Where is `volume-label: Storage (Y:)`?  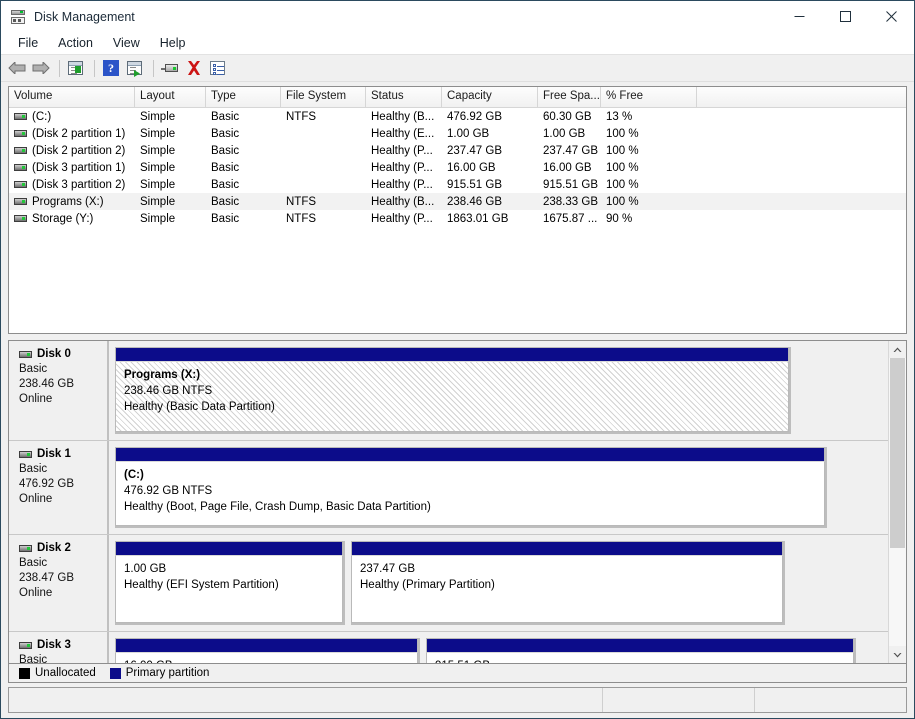
volume-label: Storage (Y:) is located at coordinates (63, 218).